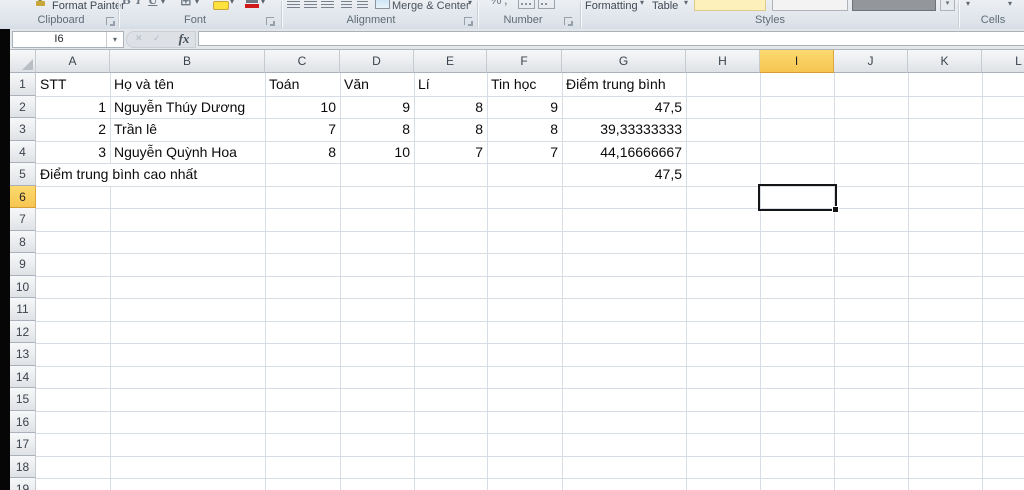 The width and height of the screenshot is (1024, 490). What do you see at coordinates (730, 5) in the screenshot?
I see `cell-style-neutral: Neutral` at bounding box center [730, 5].